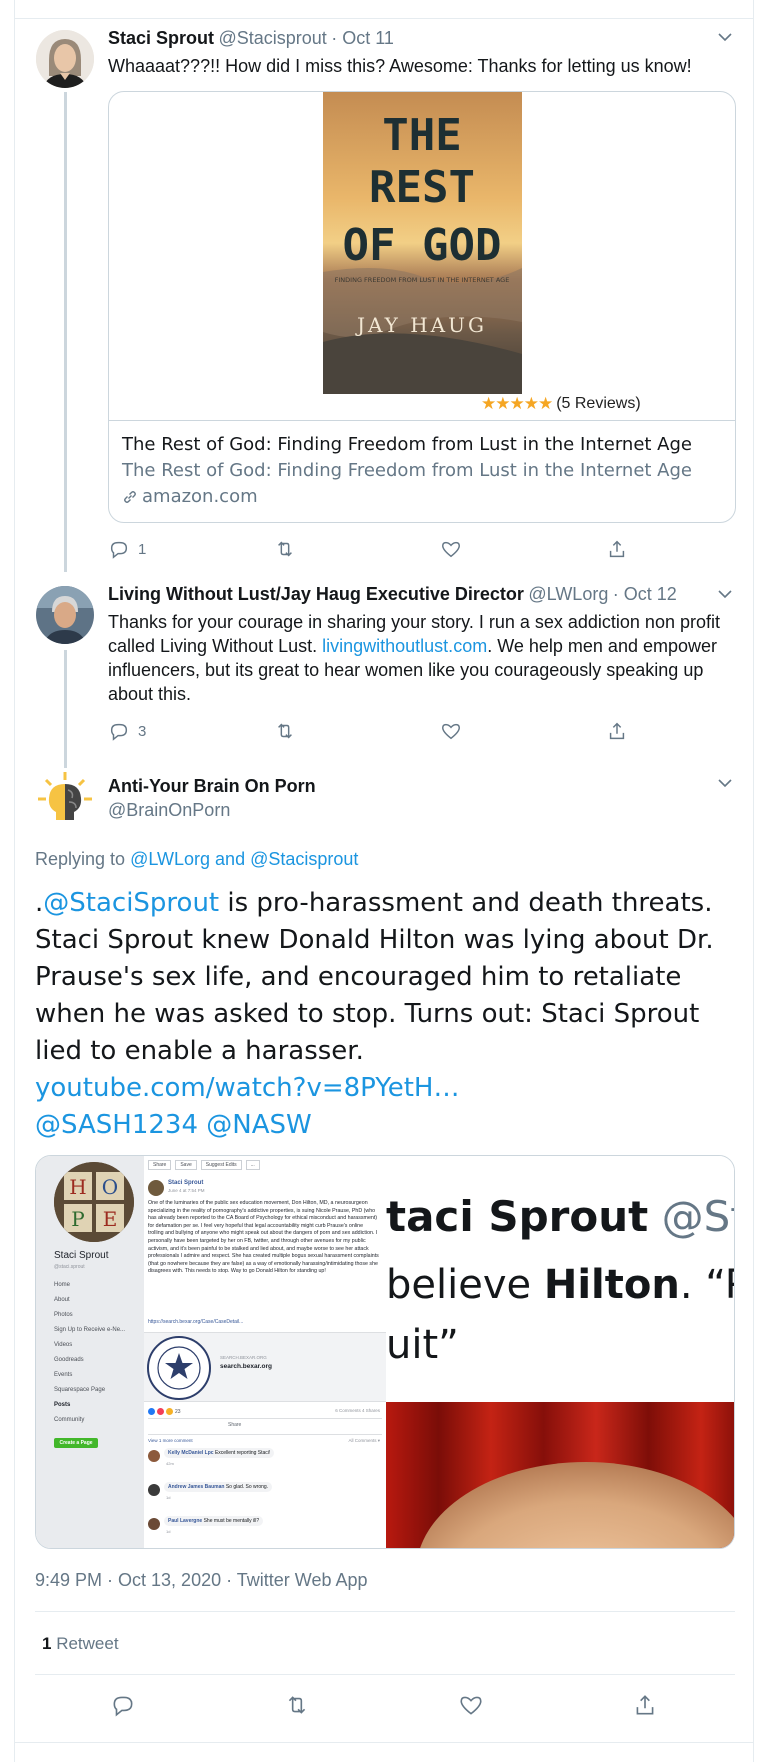 The image size is (777, 1762). What do you see at coordinates (645, 594) in the screenshot?
I see `tweet-date: · Oct 12` at bounding box center [645, 594].